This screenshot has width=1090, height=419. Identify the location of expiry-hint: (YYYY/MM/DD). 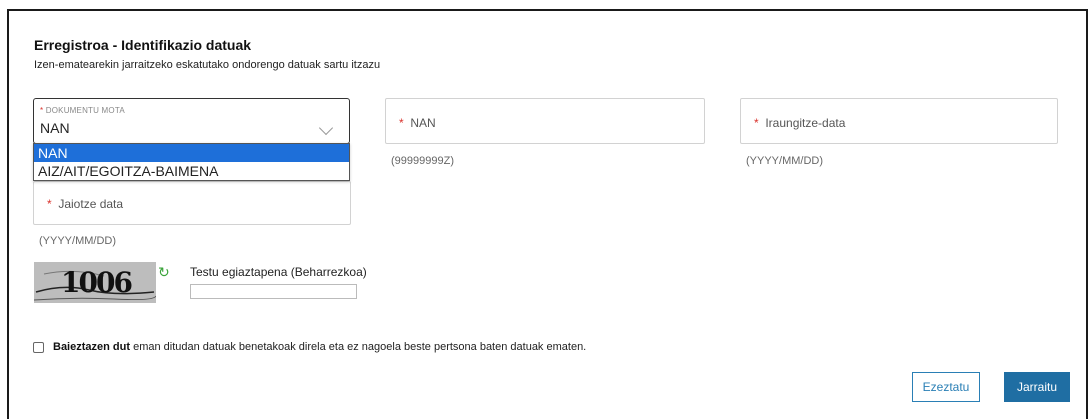
(784, 161).